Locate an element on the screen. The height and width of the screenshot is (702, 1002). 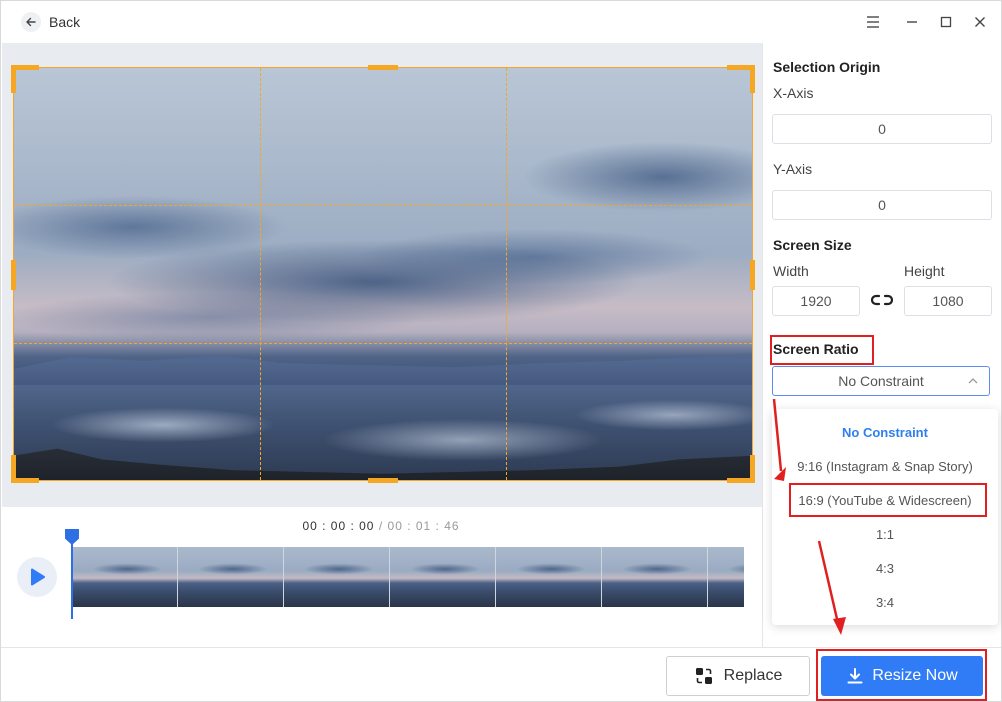
chevron-up-icon is located at coordinates (973, 381).